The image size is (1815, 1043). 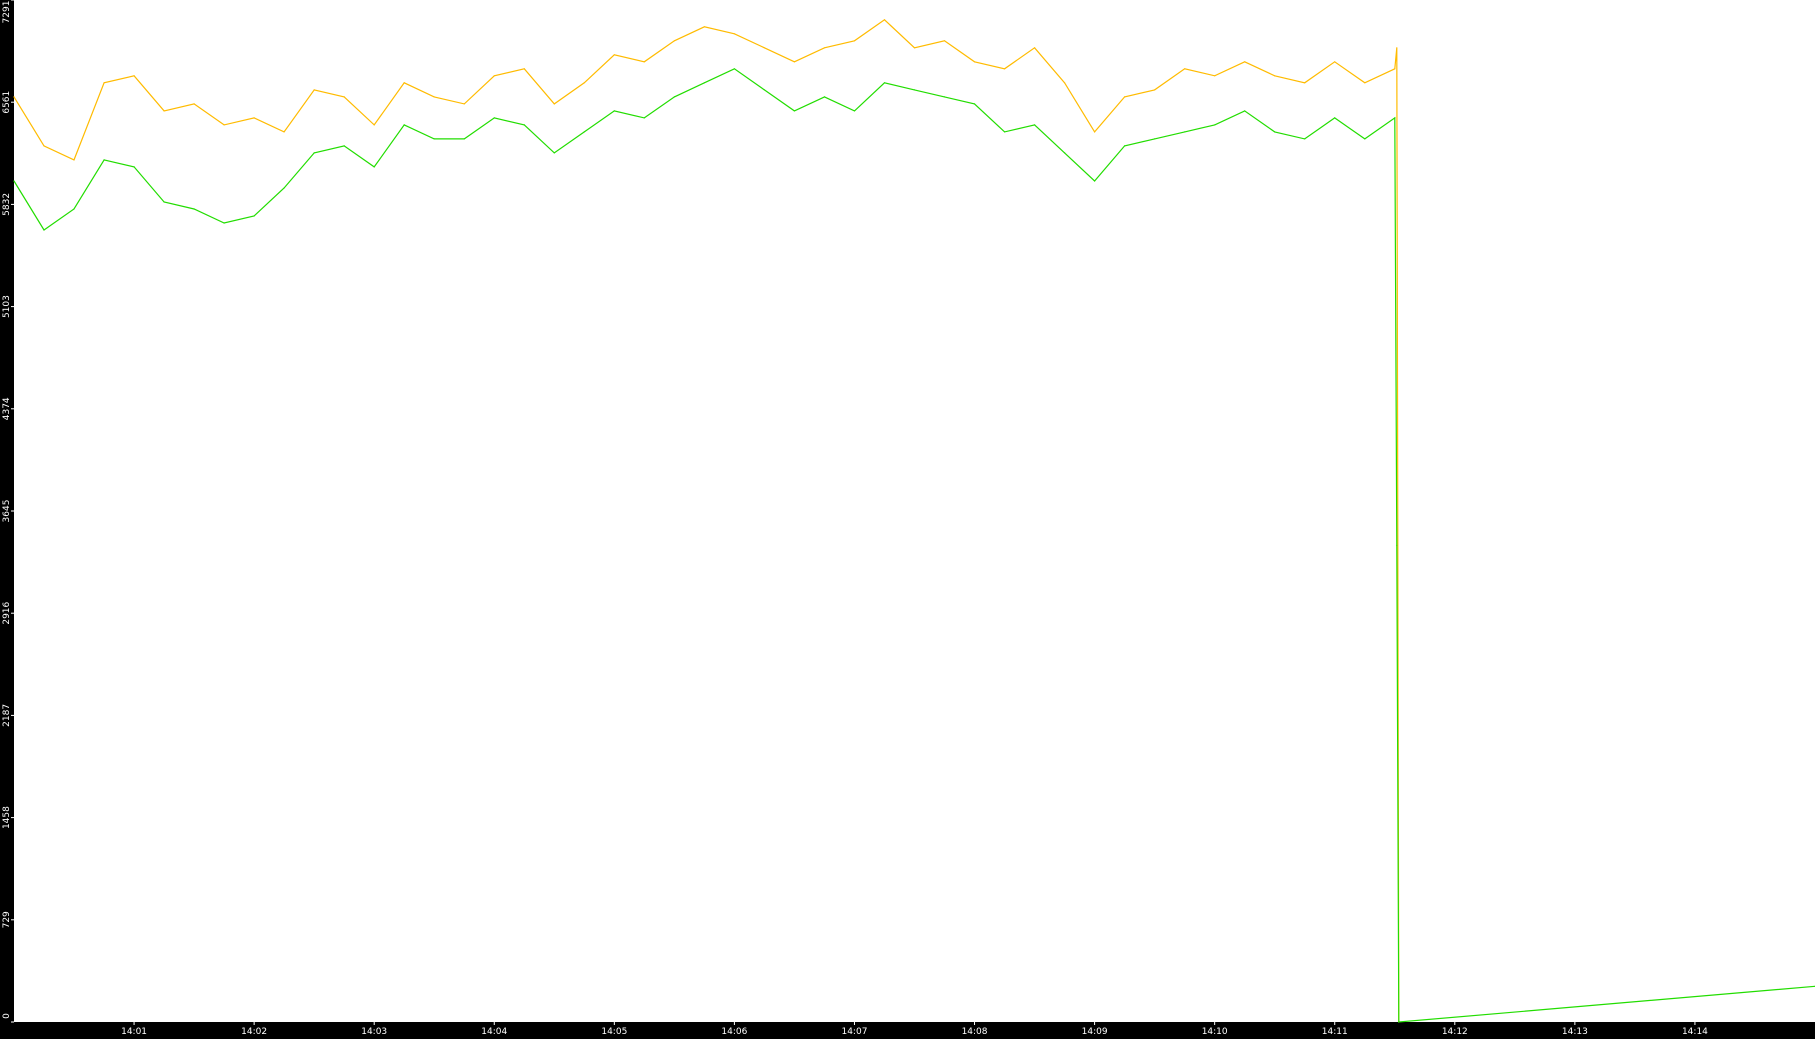 I want to click on y-tick-label: 5832, so click(x=7, y=204).